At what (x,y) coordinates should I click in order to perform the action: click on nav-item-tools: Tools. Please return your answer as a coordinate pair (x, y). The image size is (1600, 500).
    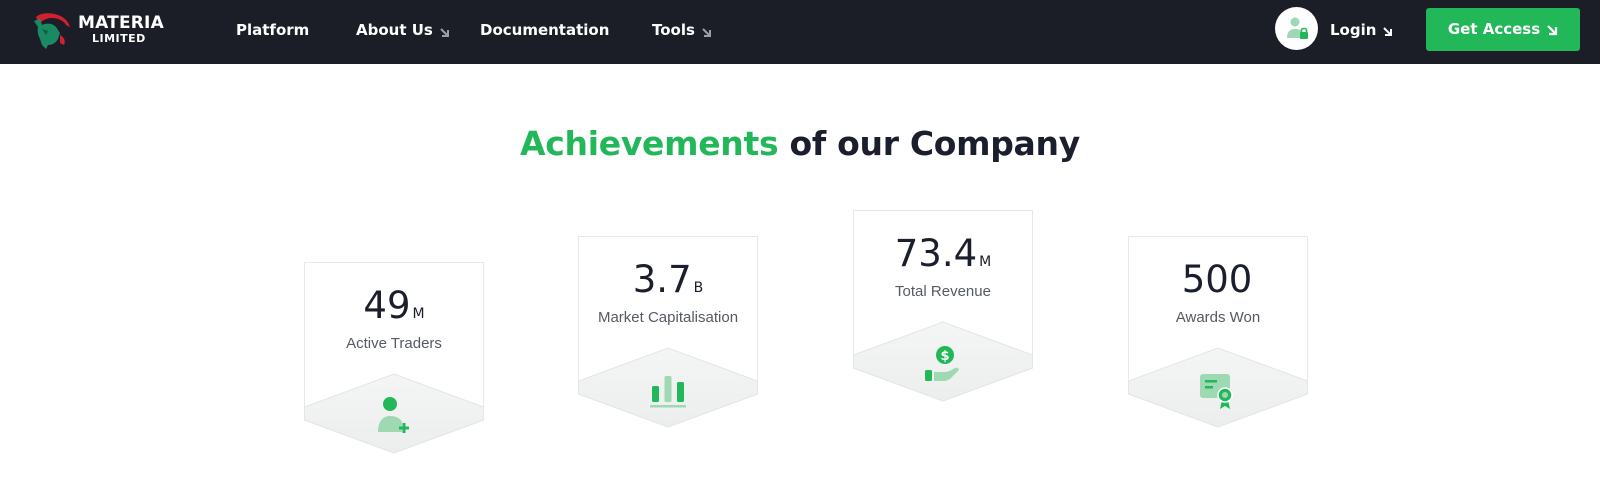
    Looking at the image, I should click on (682, 31).